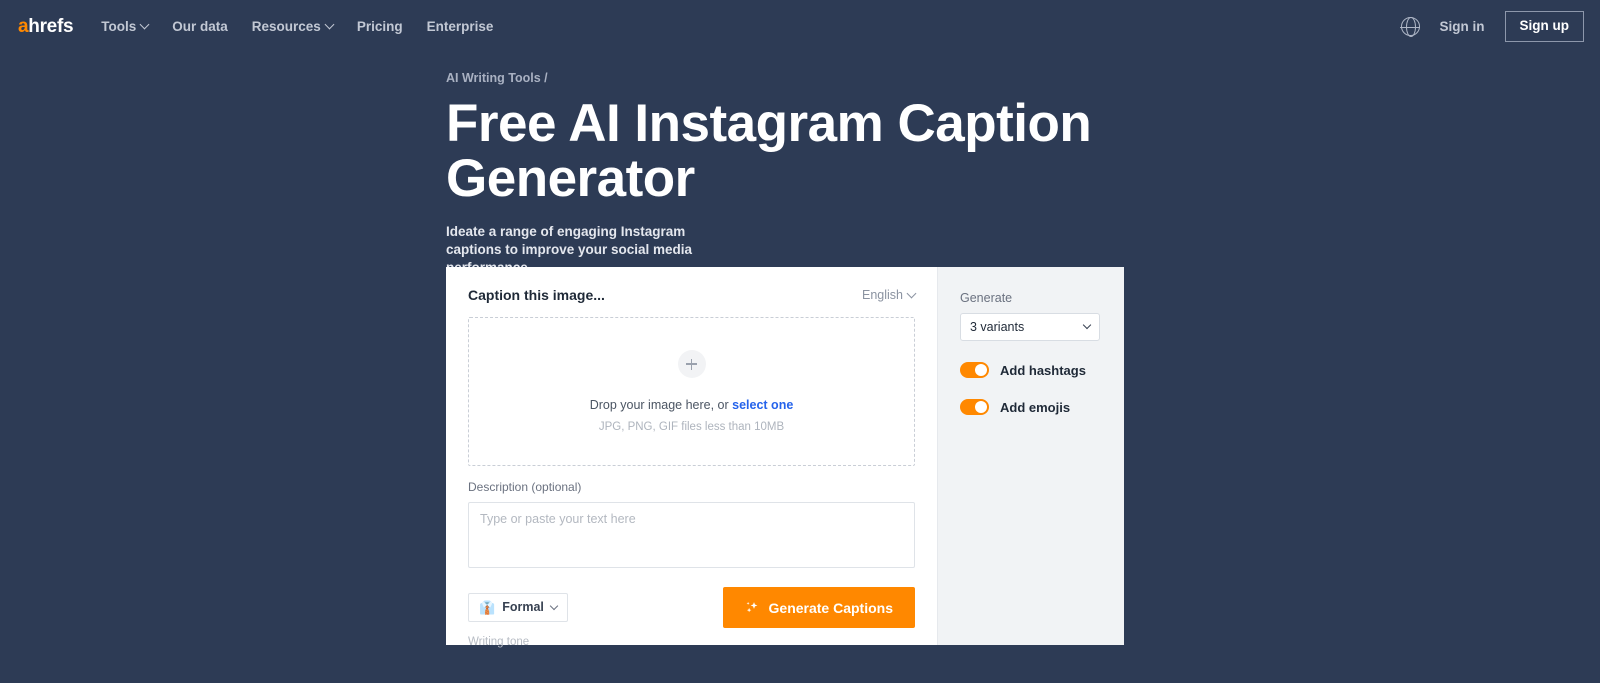 This screenshot has width=1600, height=683. Describe the element at coordinates (974, 370) in the screenshot. I see `add-hashtags-toggle` at that location.